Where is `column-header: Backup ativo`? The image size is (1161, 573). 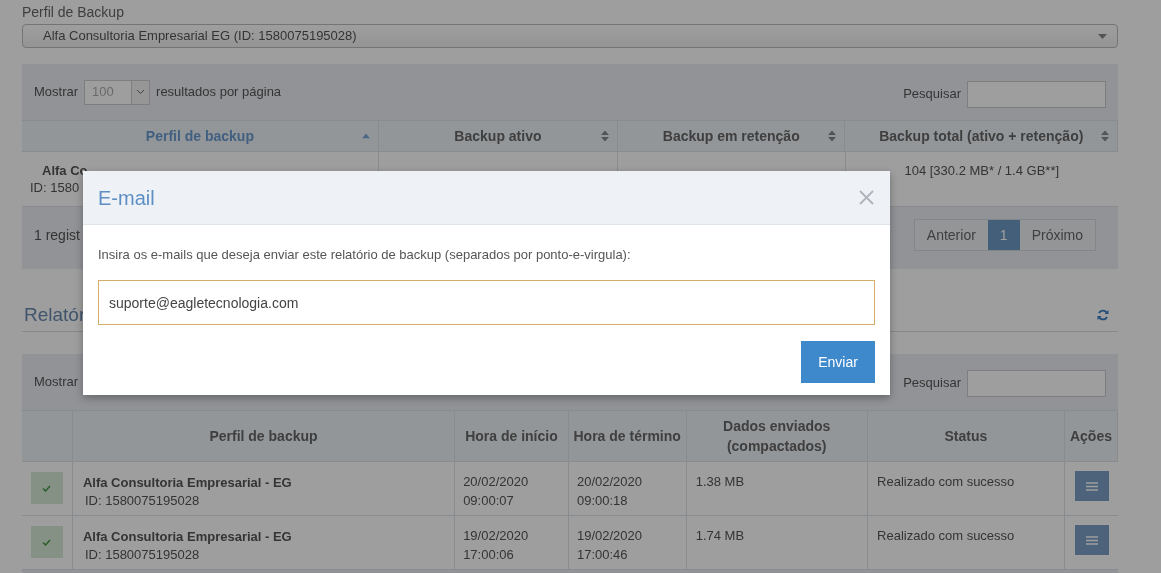
column-header: Backup ativo is located at coordinates (498, 136).